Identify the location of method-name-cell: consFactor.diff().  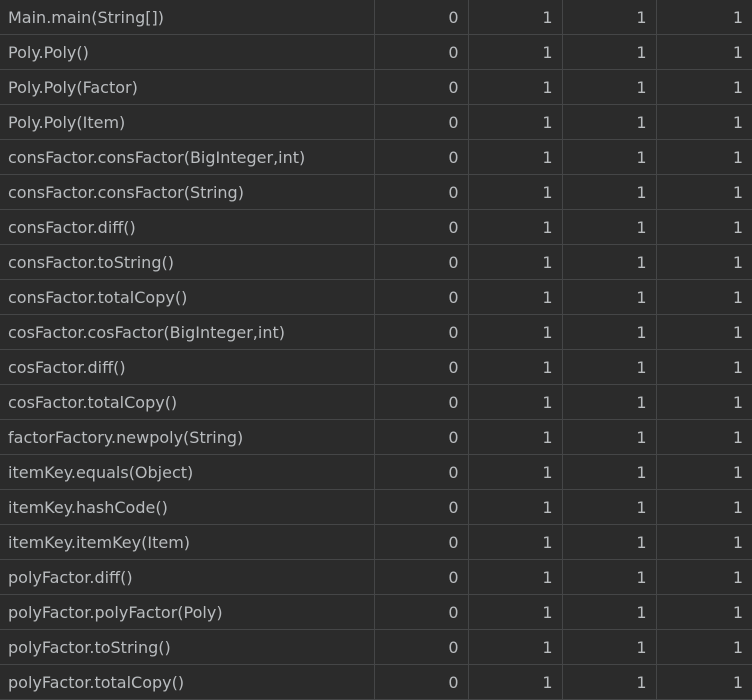
(187, 227).